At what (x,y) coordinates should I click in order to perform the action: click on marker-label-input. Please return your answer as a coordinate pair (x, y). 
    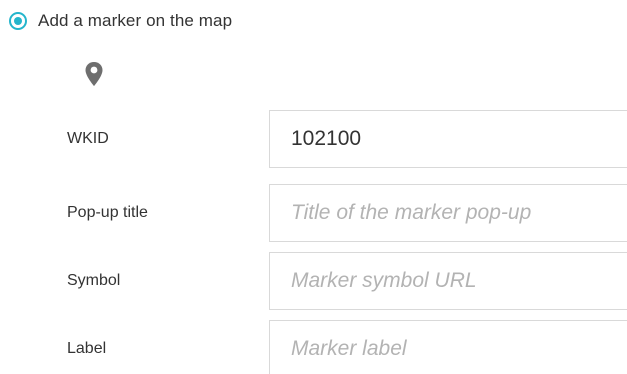
    Looking at the image, I should click on (448, 347).